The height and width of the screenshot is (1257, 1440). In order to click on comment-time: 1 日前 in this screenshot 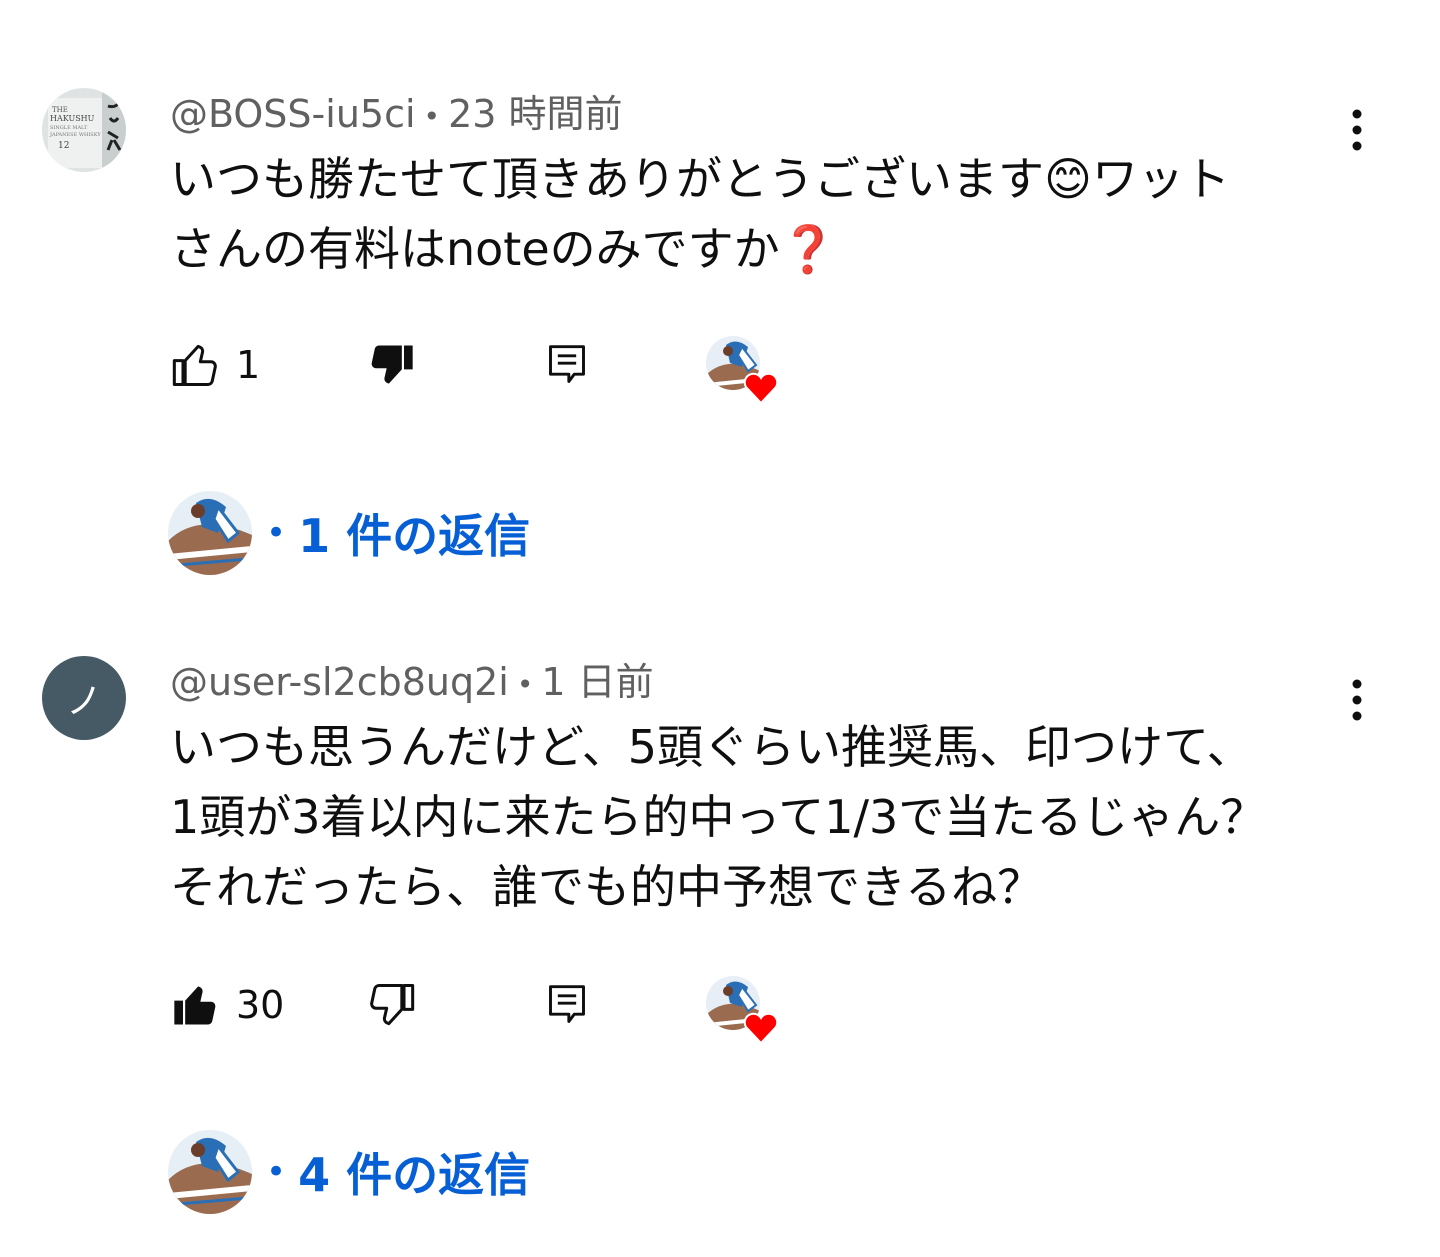, I will do `click(597, 682)`.